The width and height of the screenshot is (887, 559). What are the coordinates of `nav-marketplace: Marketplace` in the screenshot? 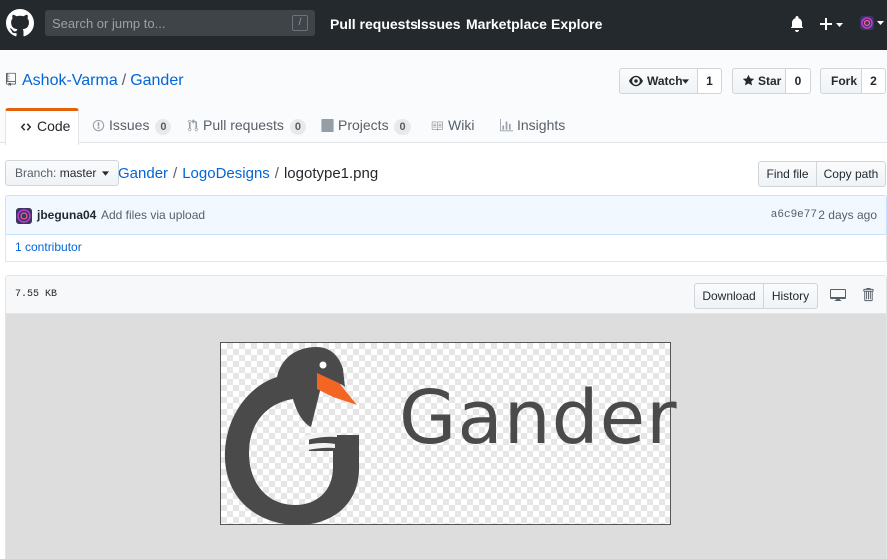 It's located at (506, 24).